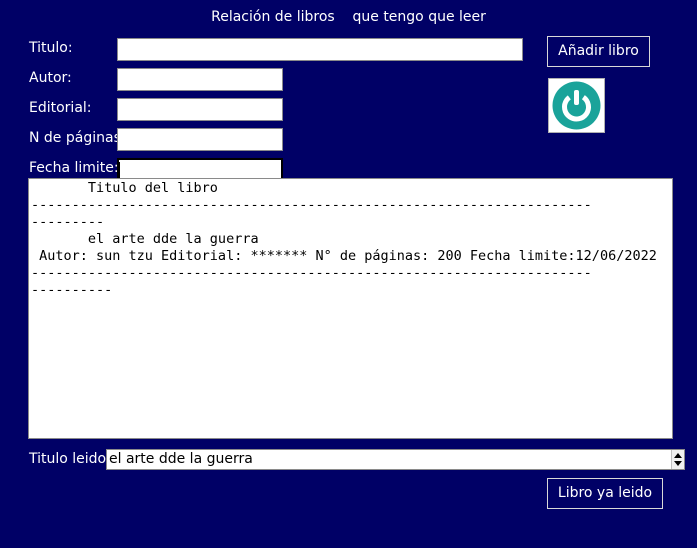 This screenshot has width=697, height=548. What do you see at coordinates (677, 459) in the screenshot?
I see `spinbox-arrows` at bounding box center [677, 459].